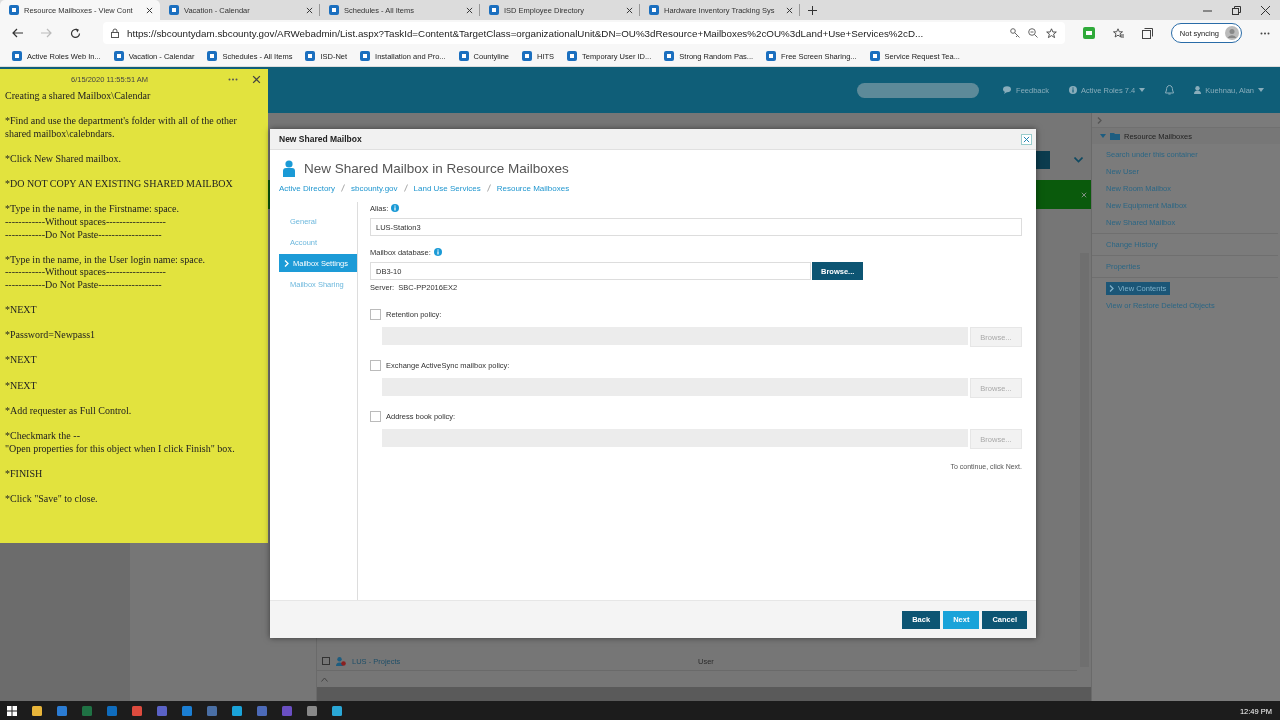 This screenshot has height=720, width=1280. I want to click on note-text: "Open properties for this object when I click Finish" box., so click(120, 449).